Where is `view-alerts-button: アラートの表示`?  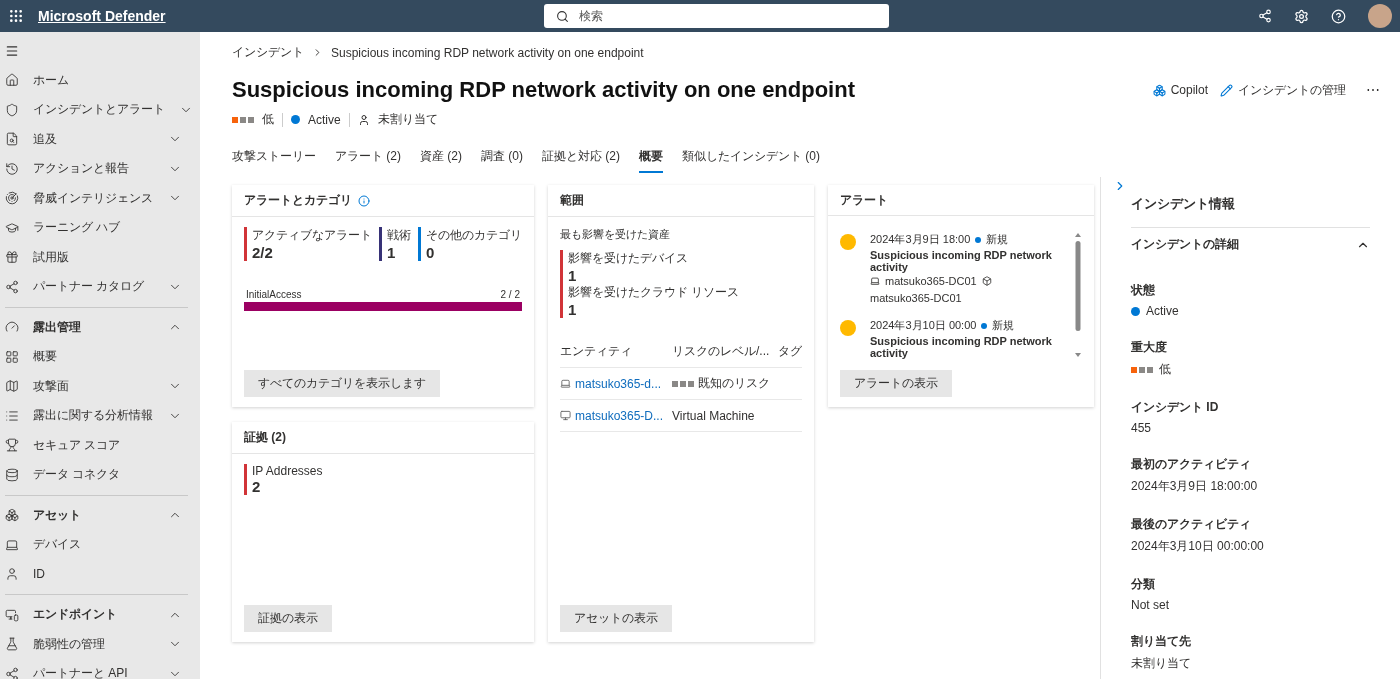 view-alerts-button: アラートの表示 is located at coordinates (896, 383).